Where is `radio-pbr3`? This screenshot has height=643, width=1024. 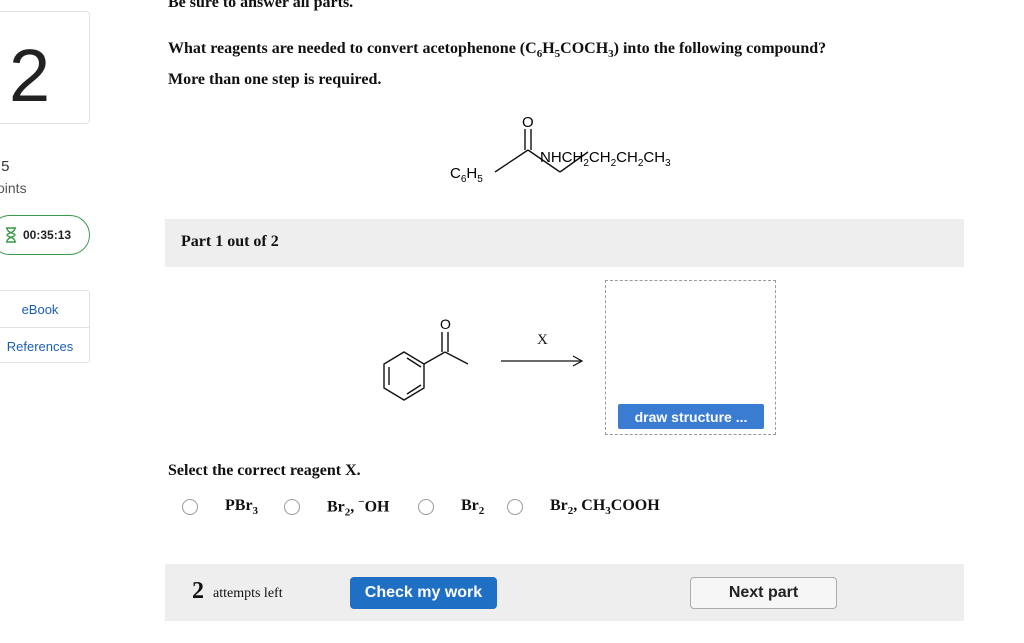 radio-pbr3 is located at coordinates (190, 507).